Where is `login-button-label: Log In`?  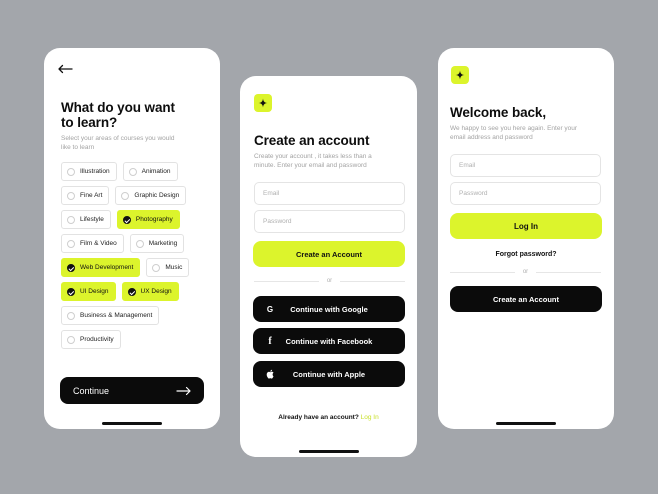 login-button-label: Log In is located at coordinates (526, 226).